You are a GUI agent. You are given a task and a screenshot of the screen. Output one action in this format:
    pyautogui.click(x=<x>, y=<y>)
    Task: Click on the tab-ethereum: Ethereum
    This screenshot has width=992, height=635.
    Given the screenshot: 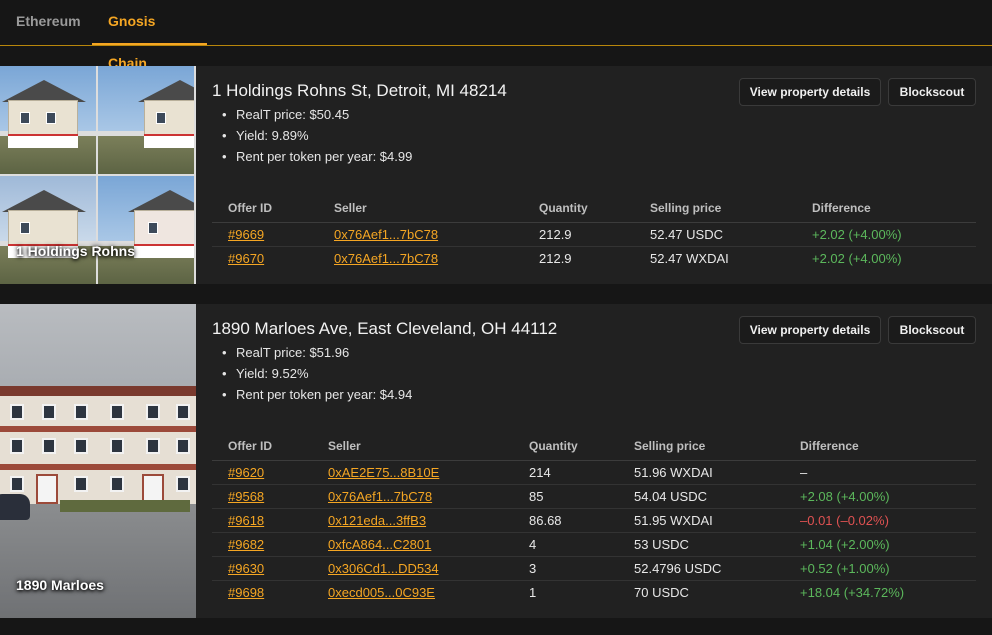 What is the action you would take?
    pyautogui.click(x=46, y=22)
    